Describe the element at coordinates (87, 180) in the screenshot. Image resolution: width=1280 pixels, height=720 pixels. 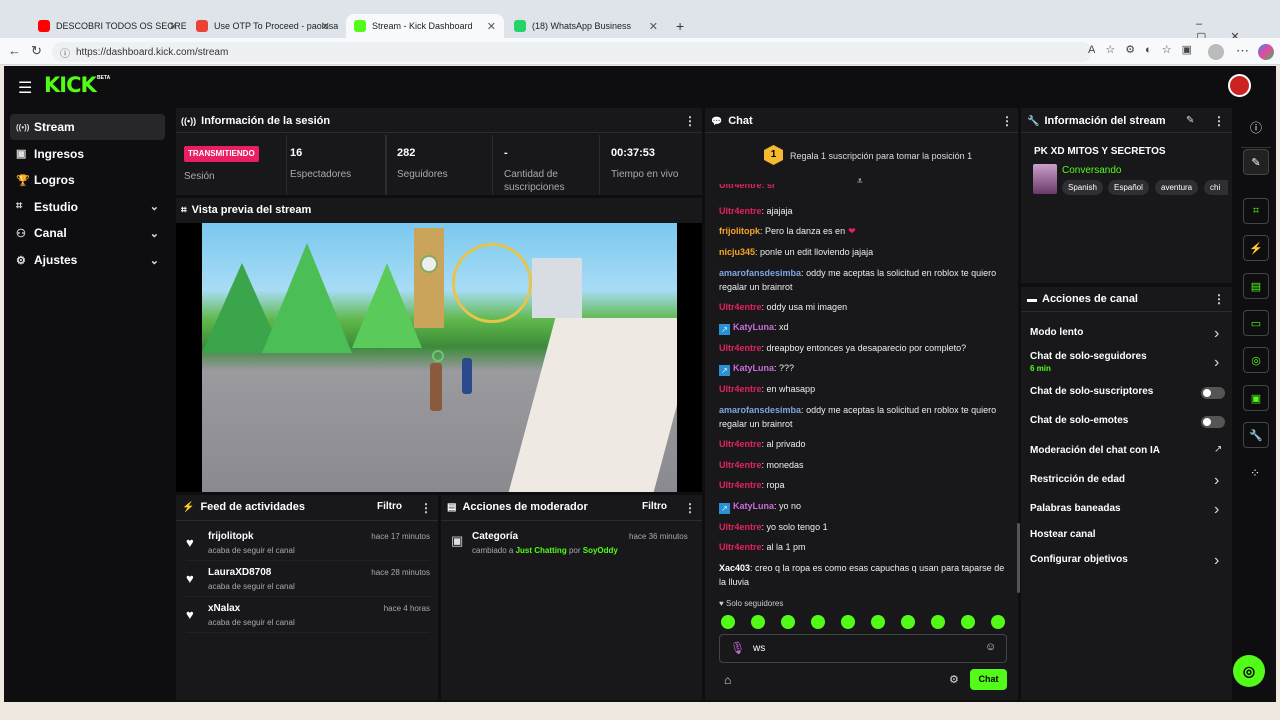
I see `sidebar-item-logros: 🏆 Logros` at that location.